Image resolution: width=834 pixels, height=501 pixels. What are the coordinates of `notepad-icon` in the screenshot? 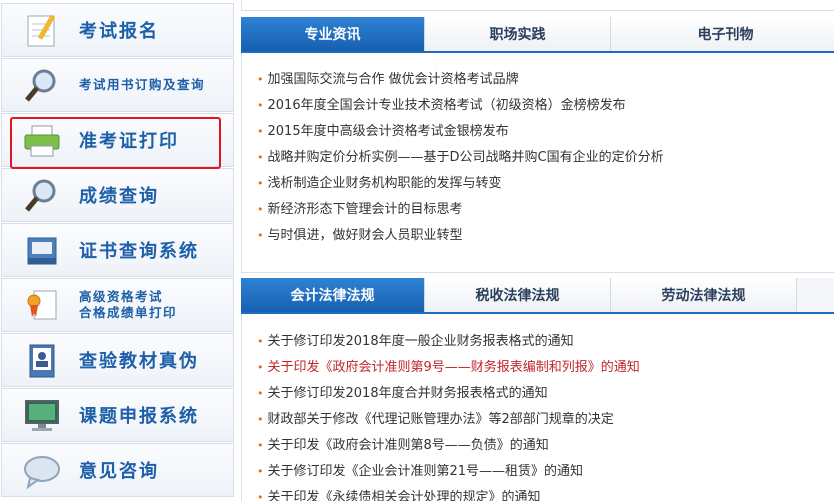 It's located at (41, 30).